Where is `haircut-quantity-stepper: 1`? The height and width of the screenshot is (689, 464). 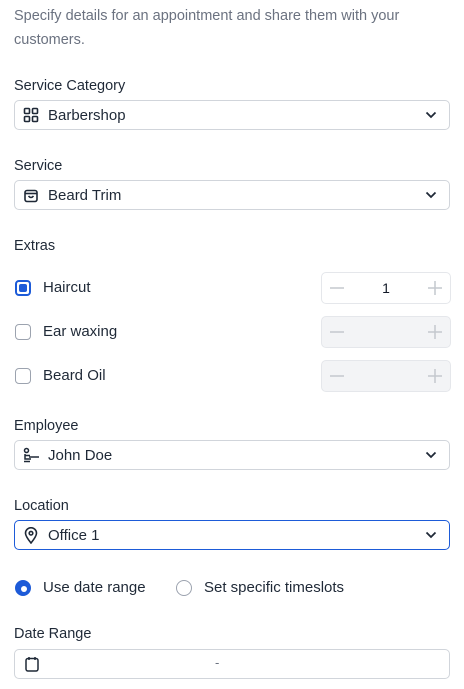
haircut-quantity-stepper: 1 is located at coordinates (386, 288).